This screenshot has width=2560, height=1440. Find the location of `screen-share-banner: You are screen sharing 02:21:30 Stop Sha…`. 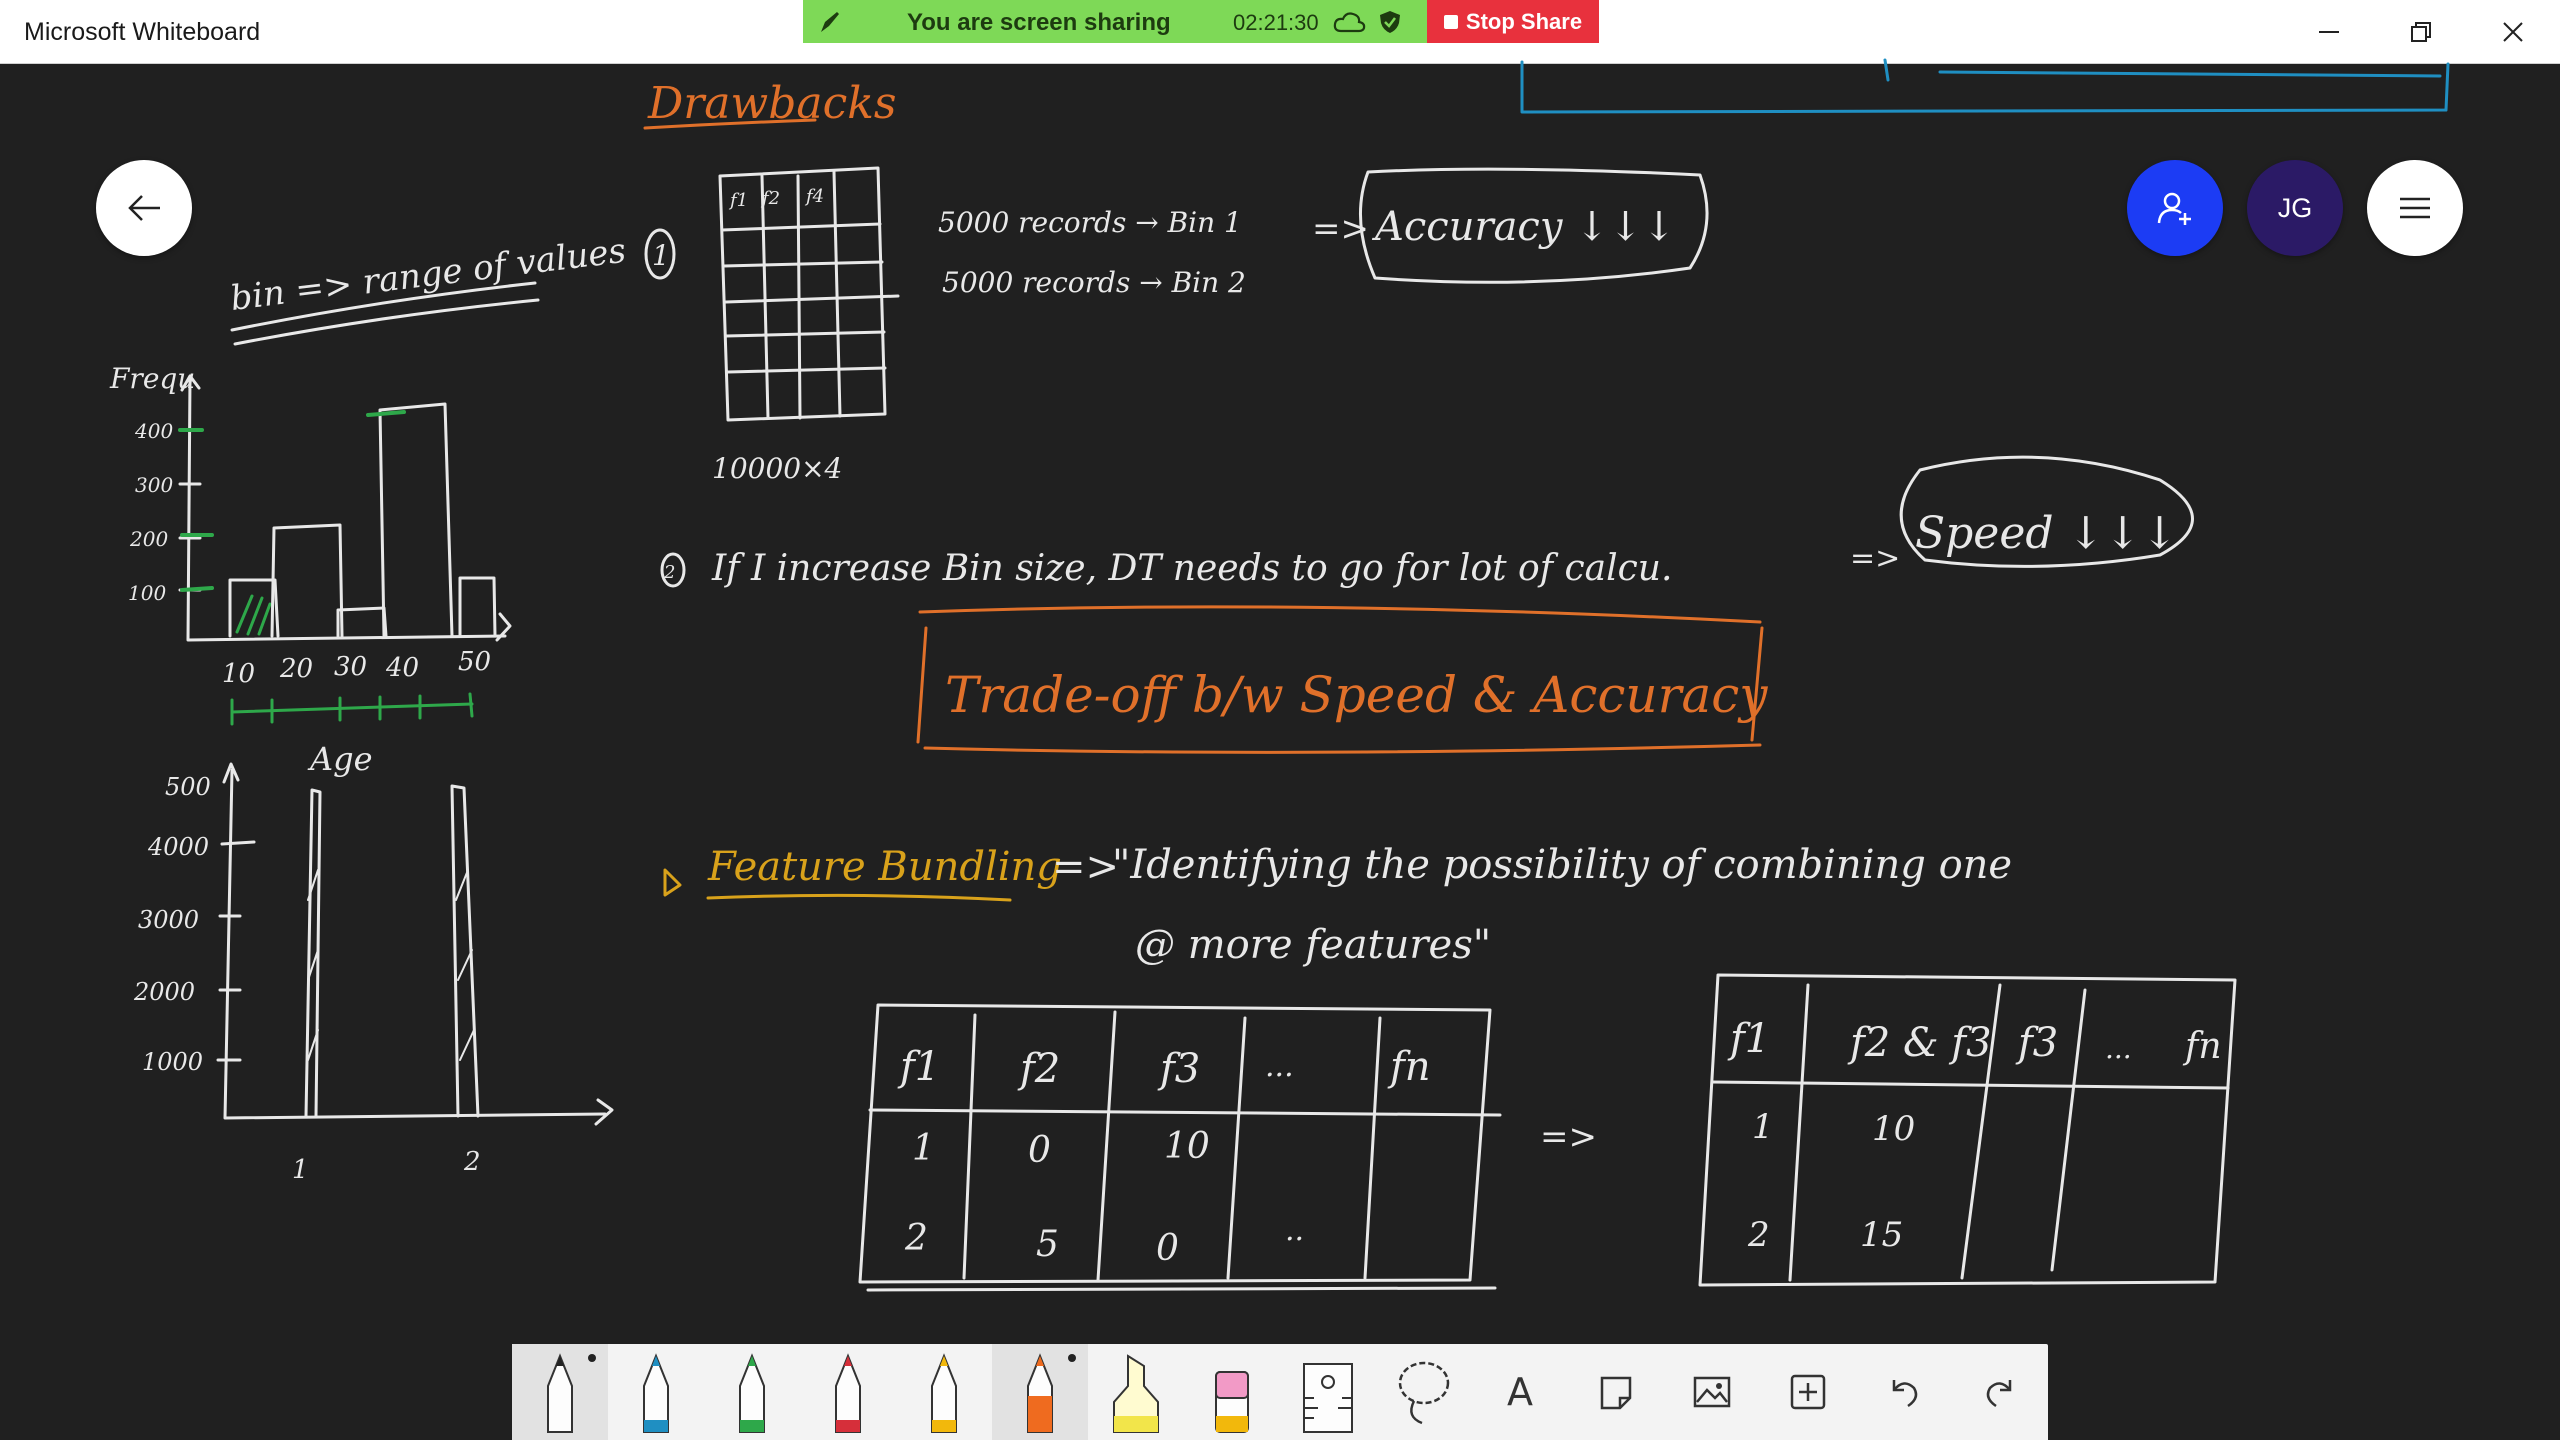

screen-share-banner: You are screen sharing 02:21:30 Stop Sha… is located at coordinates (1201, 21).